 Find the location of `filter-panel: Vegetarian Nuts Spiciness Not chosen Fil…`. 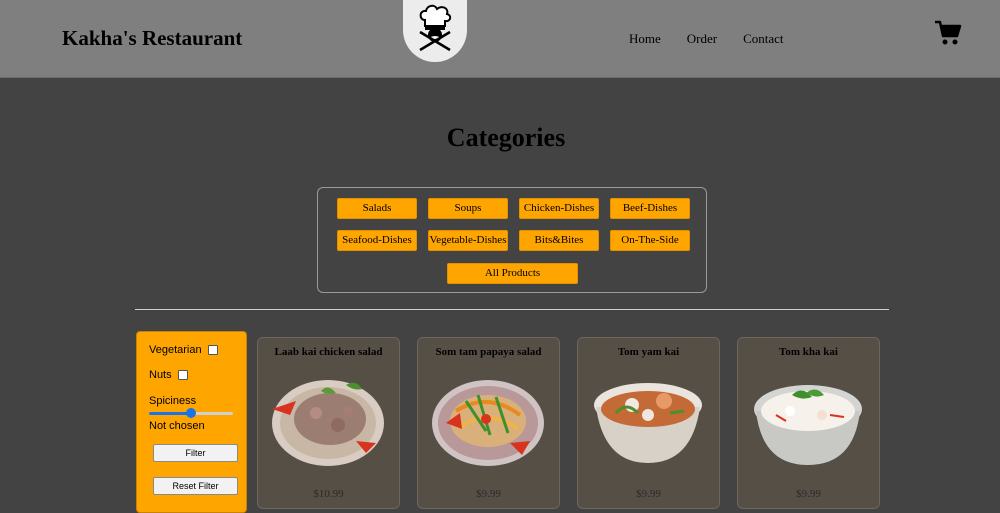

filter-panel: Vegetarian Nuts Spiciness Not chosen Fil… is located at coordinates (191, 422).